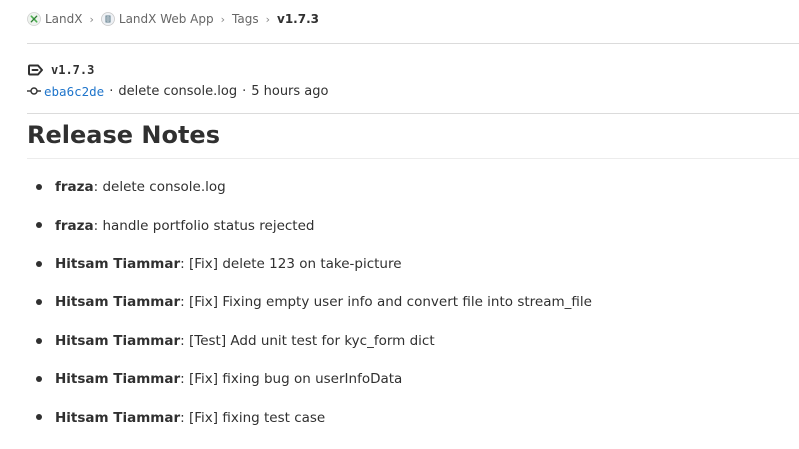 The width and height of the screenshot is (799, 449). I want to click on breadcrumb-item-landx: LandX, so click(54, 19).